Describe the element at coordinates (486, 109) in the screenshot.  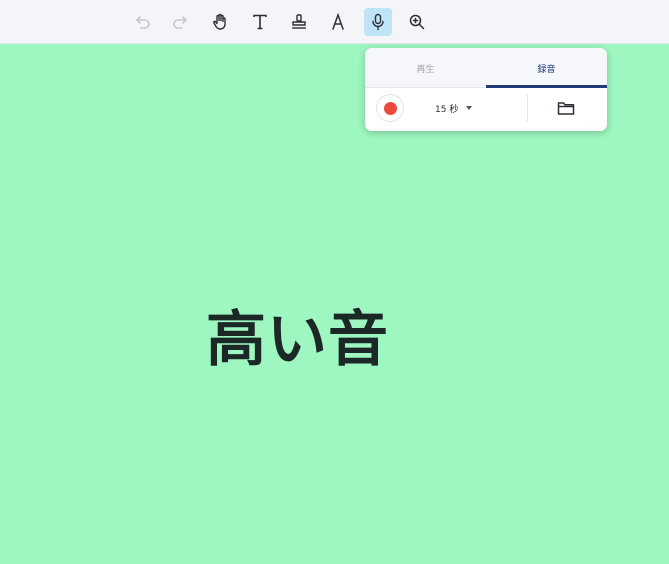
I see `record-controls: 15 秒` at that location.